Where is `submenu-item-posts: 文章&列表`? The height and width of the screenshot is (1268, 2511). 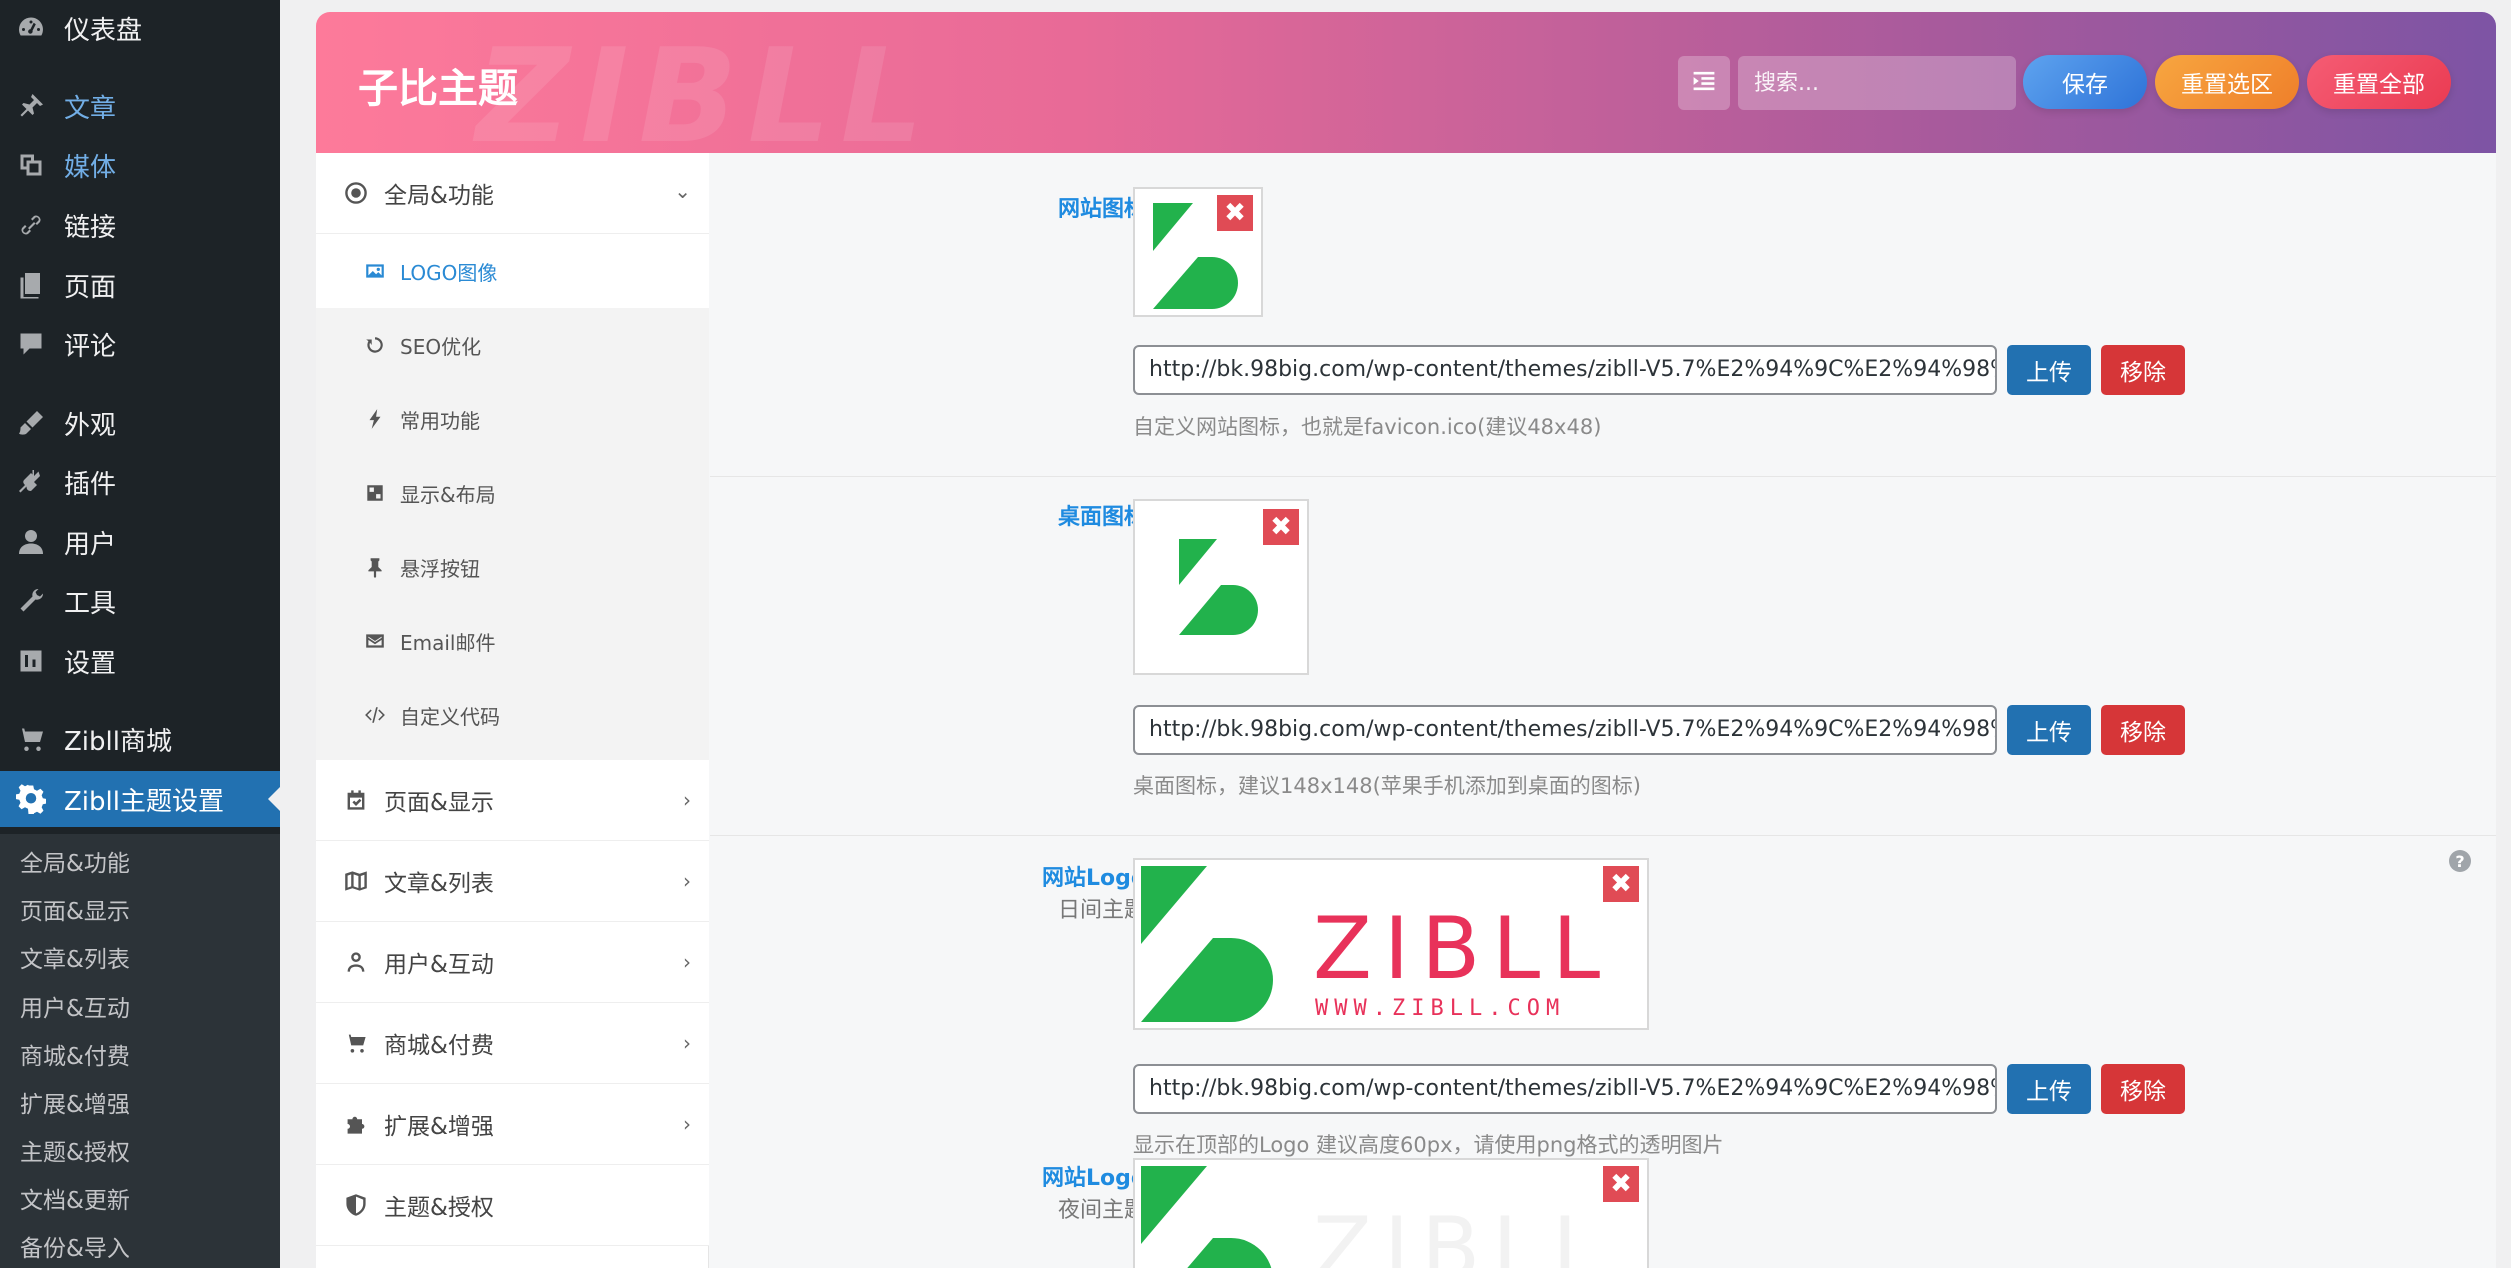 submenu-item-posts: 文章&列表 is located at coordinates (75, 960).